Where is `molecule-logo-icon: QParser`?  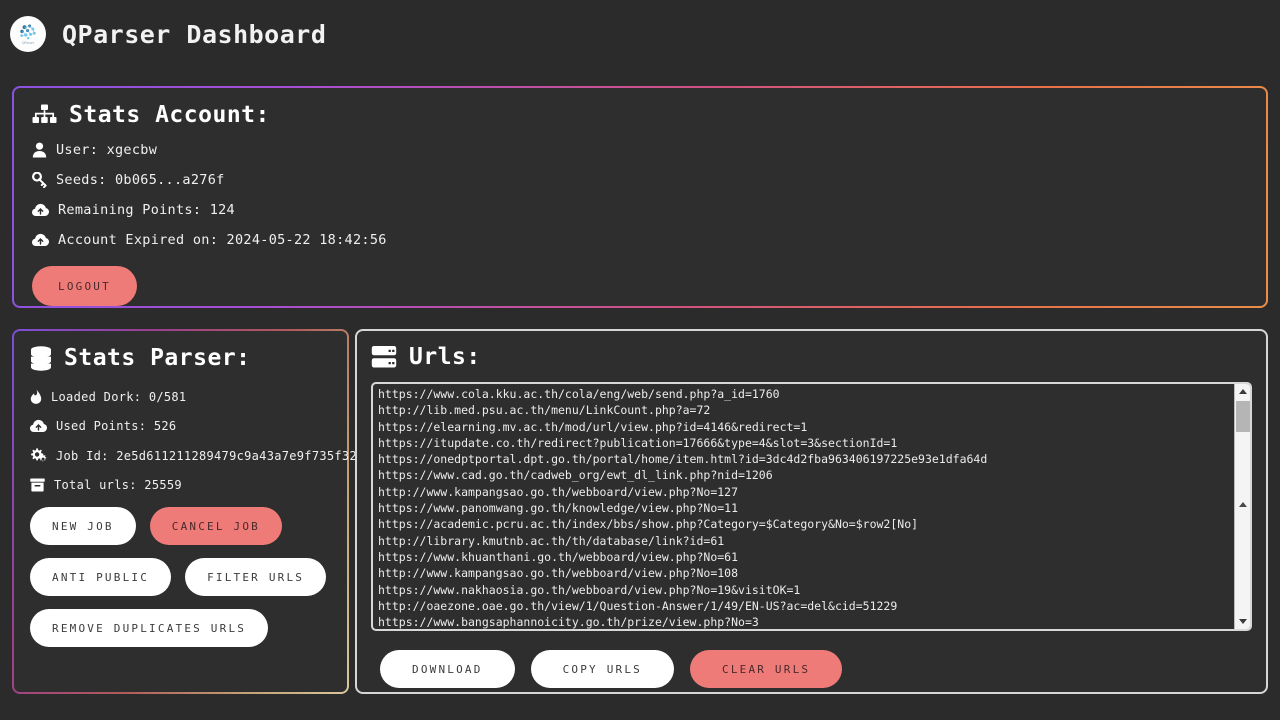
molecule-logo-icon: QParser is located at coordinates (28, 34).